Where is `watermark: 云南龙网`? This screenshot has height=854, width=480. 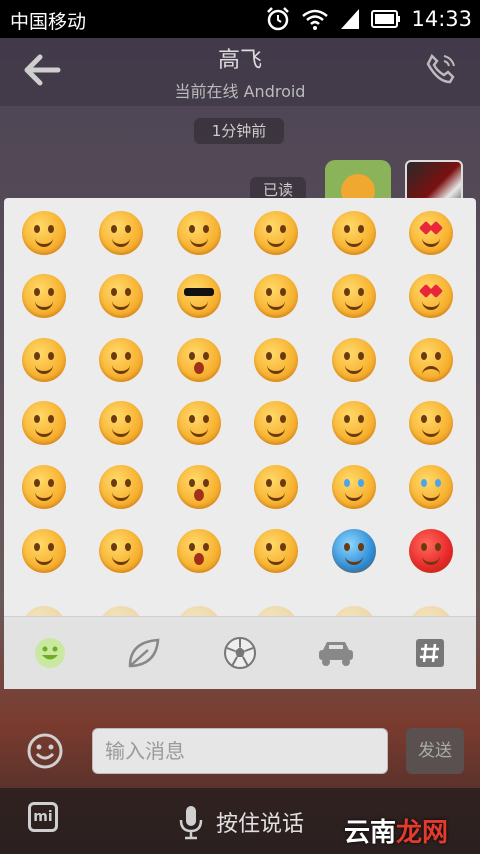 watermark: 云南龙网 is located at coordinates (396, 830).